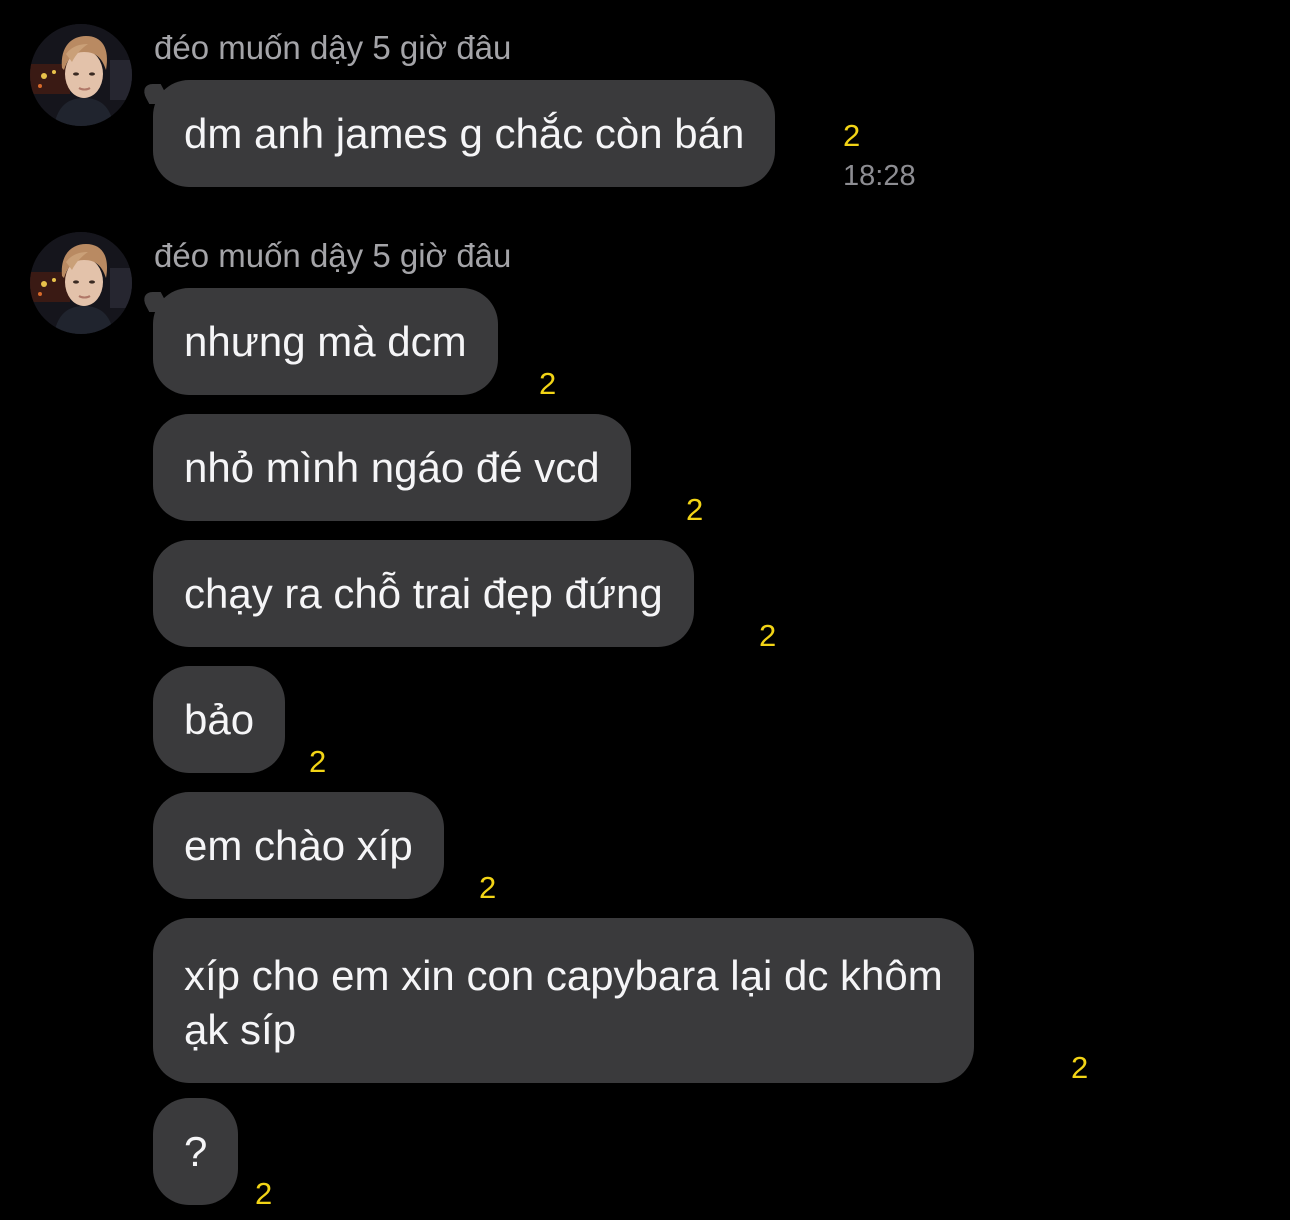 The height and width of the screenshot is (1220, 1290). I want to click on message-bubble: dm anh james g chắc còn bán, so click(464, 133).